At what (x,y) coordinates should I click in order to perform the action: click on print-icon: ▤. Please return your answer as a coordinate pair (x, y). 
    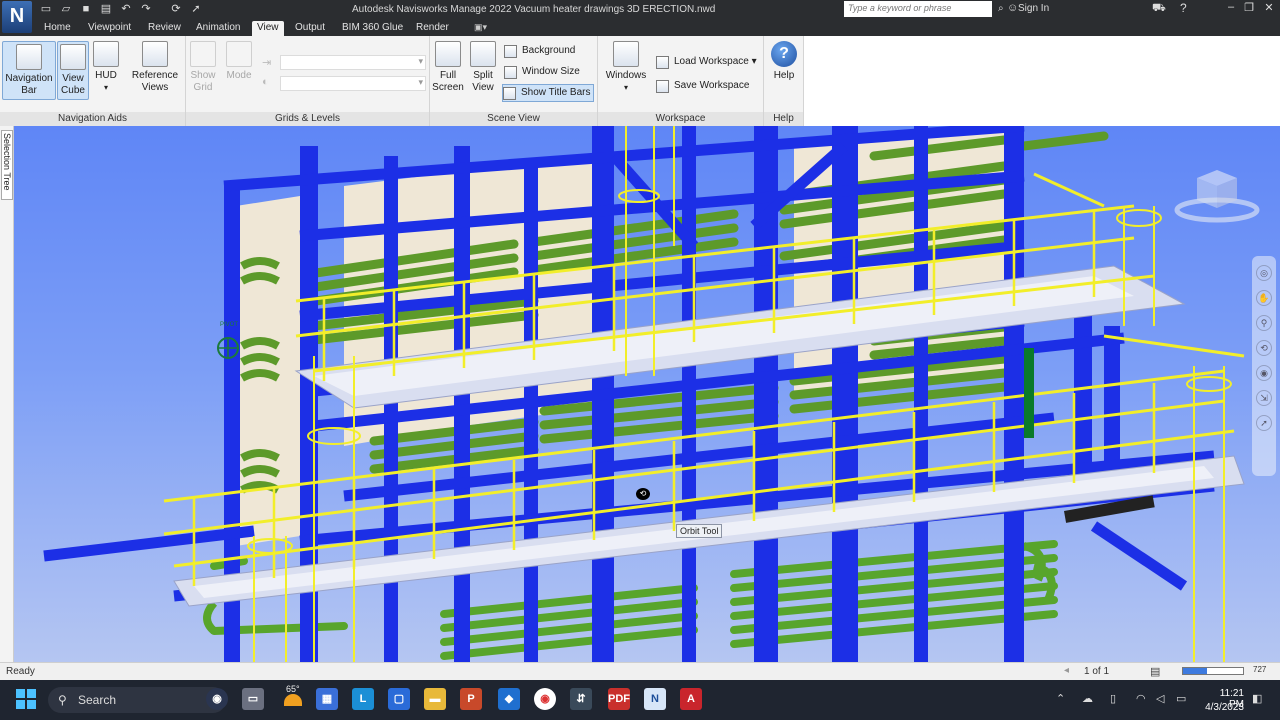
    Looking at the image, I should click on (106, 9).